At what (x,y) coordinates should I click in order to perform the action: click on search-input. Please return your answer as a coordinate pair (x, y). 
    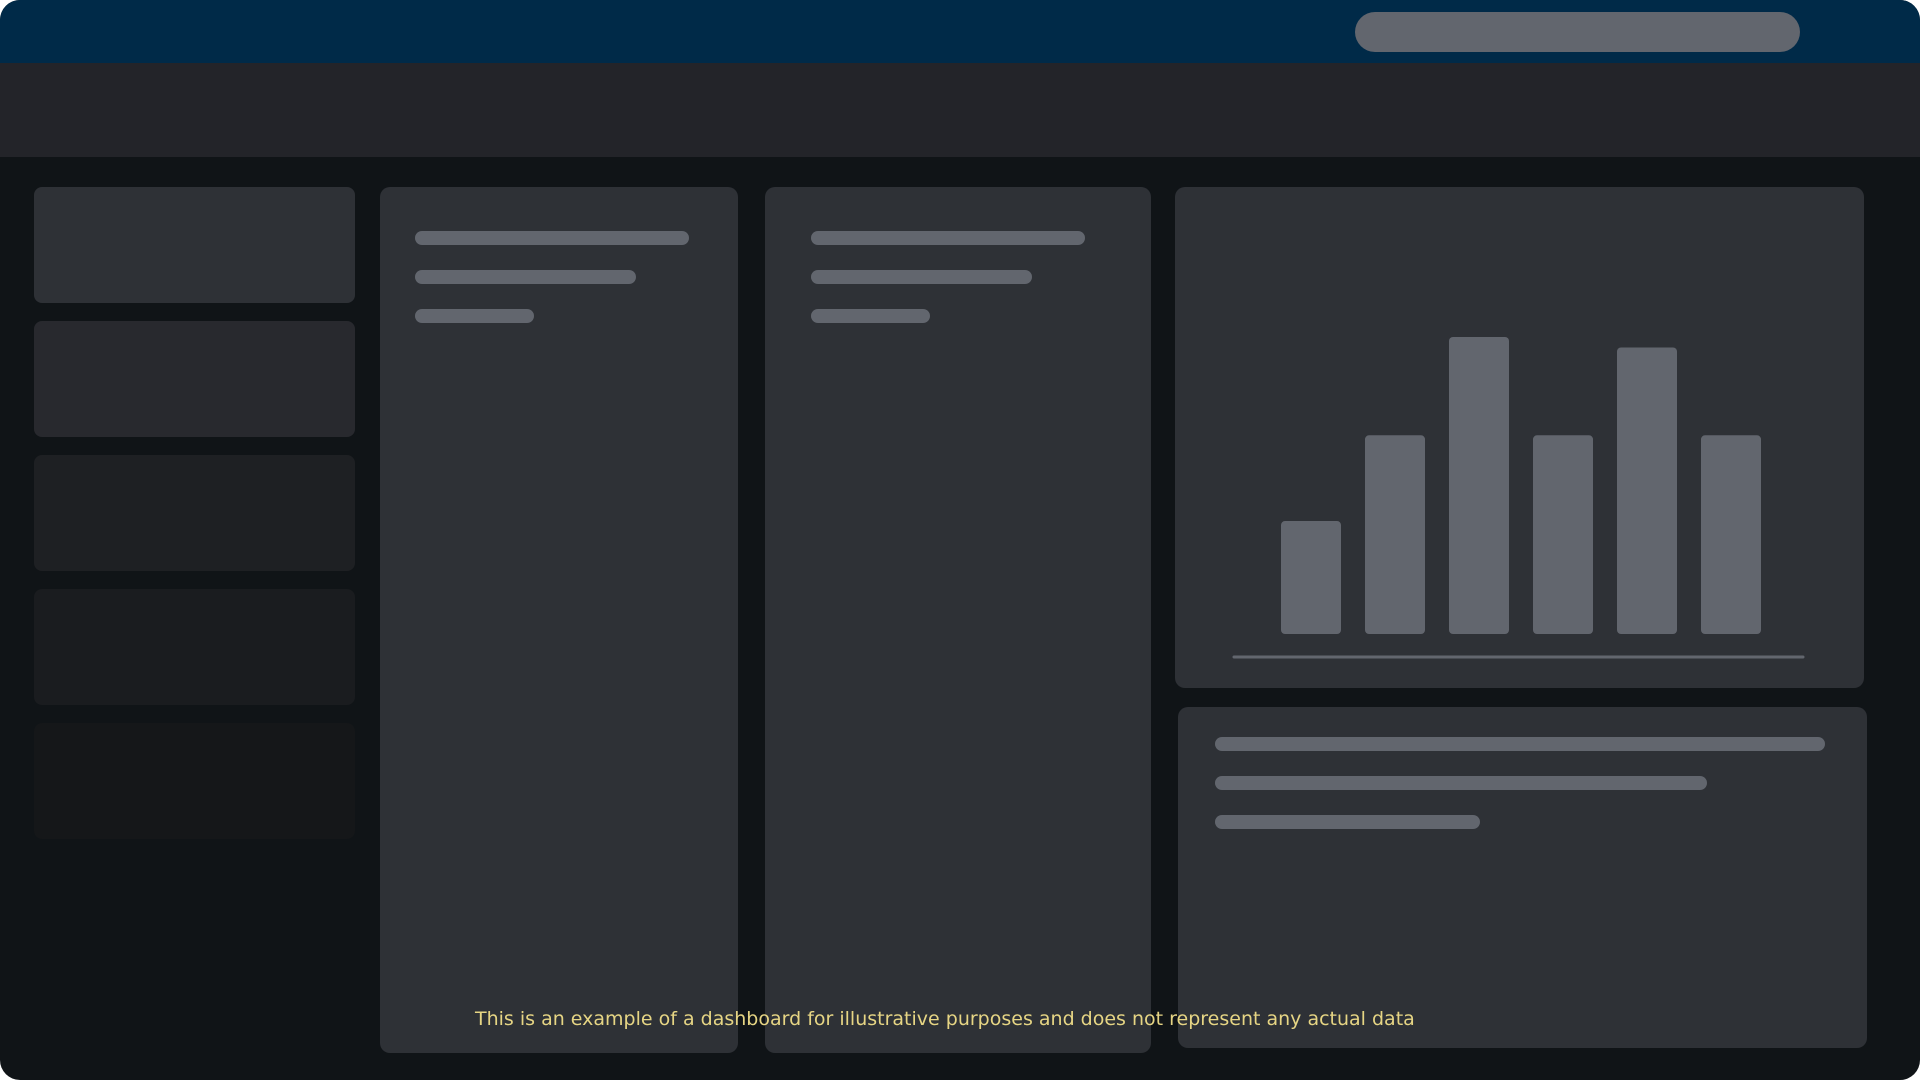
    Looking at the image, I should click on (1577, 32).